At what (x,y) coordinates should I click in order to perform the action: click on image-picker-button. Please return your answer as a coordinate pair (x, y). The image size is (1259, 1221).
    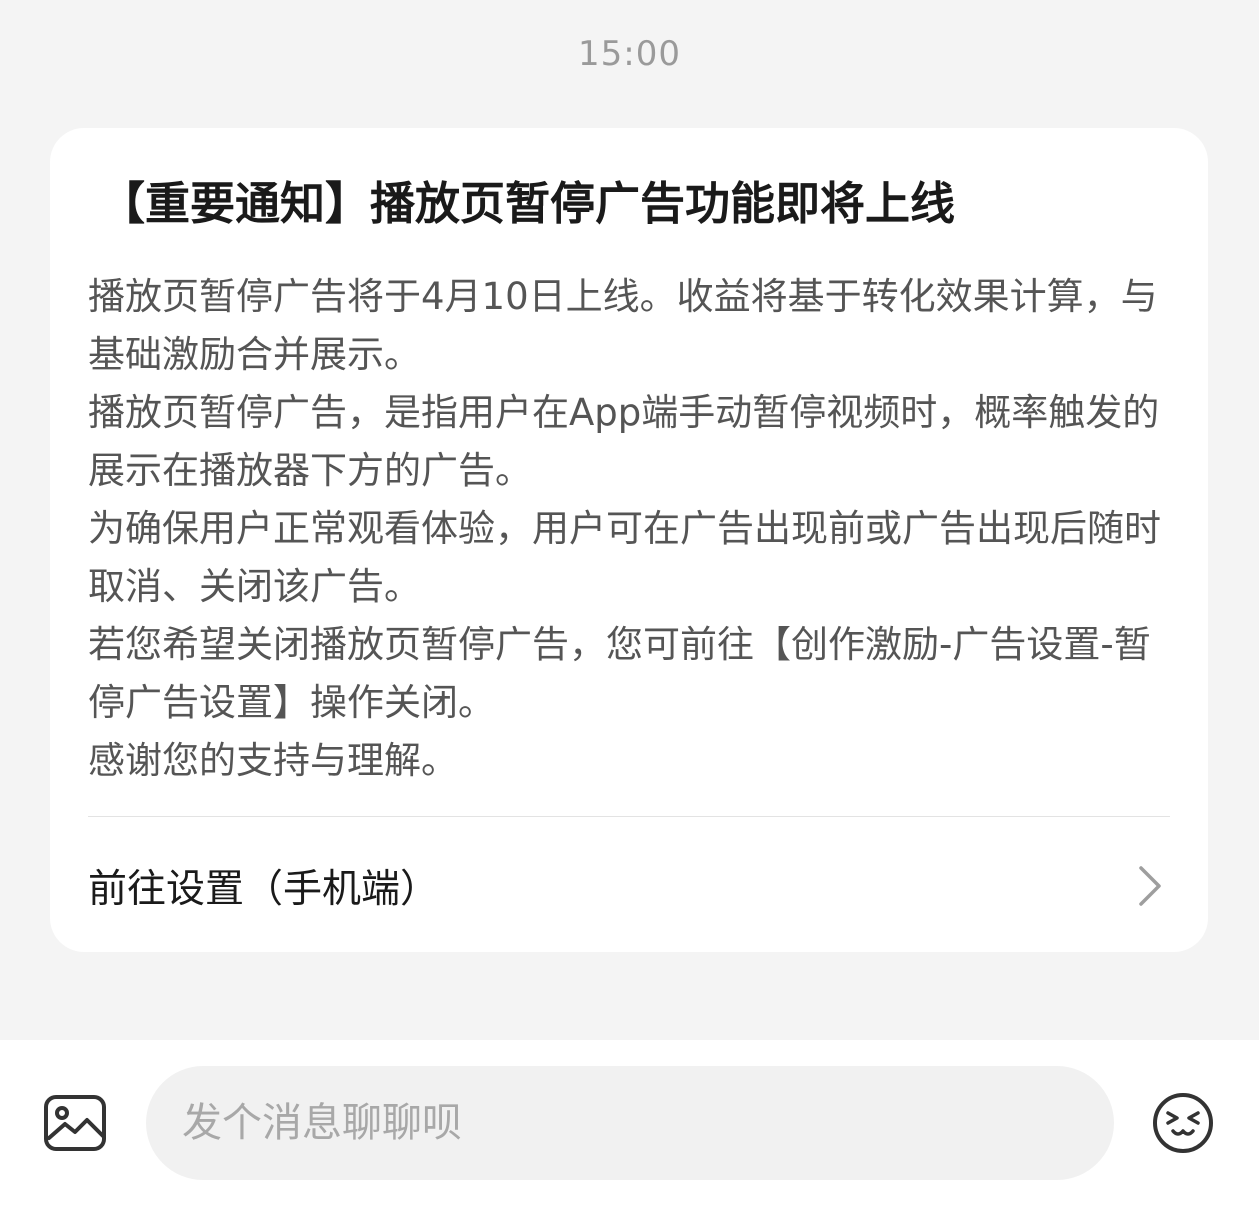
    Looking at the image, I should click on (75, 1125).